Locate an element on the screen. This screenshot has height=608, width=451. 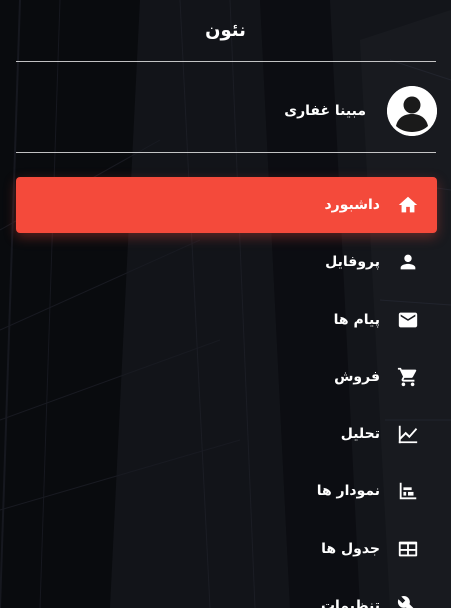
nav-item-label: پروفایل is located at coordinates (352, 262).